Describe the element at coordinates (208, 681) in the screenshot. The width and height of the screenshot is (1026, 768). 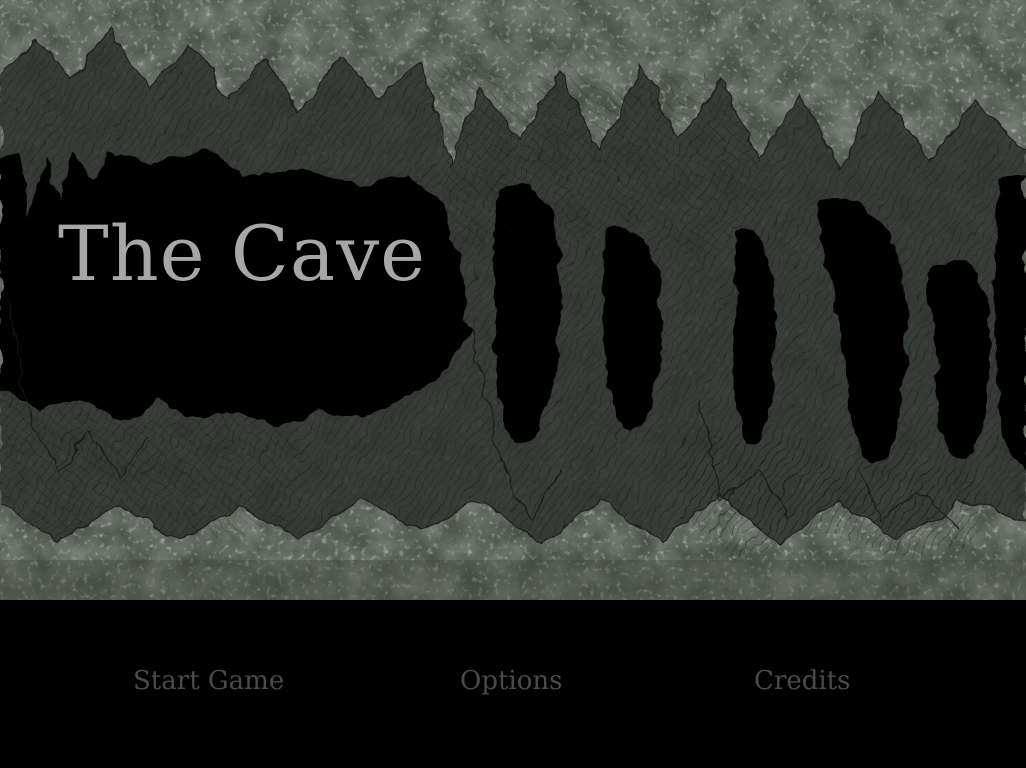
I see `start-game-button: Start Game` at that location.